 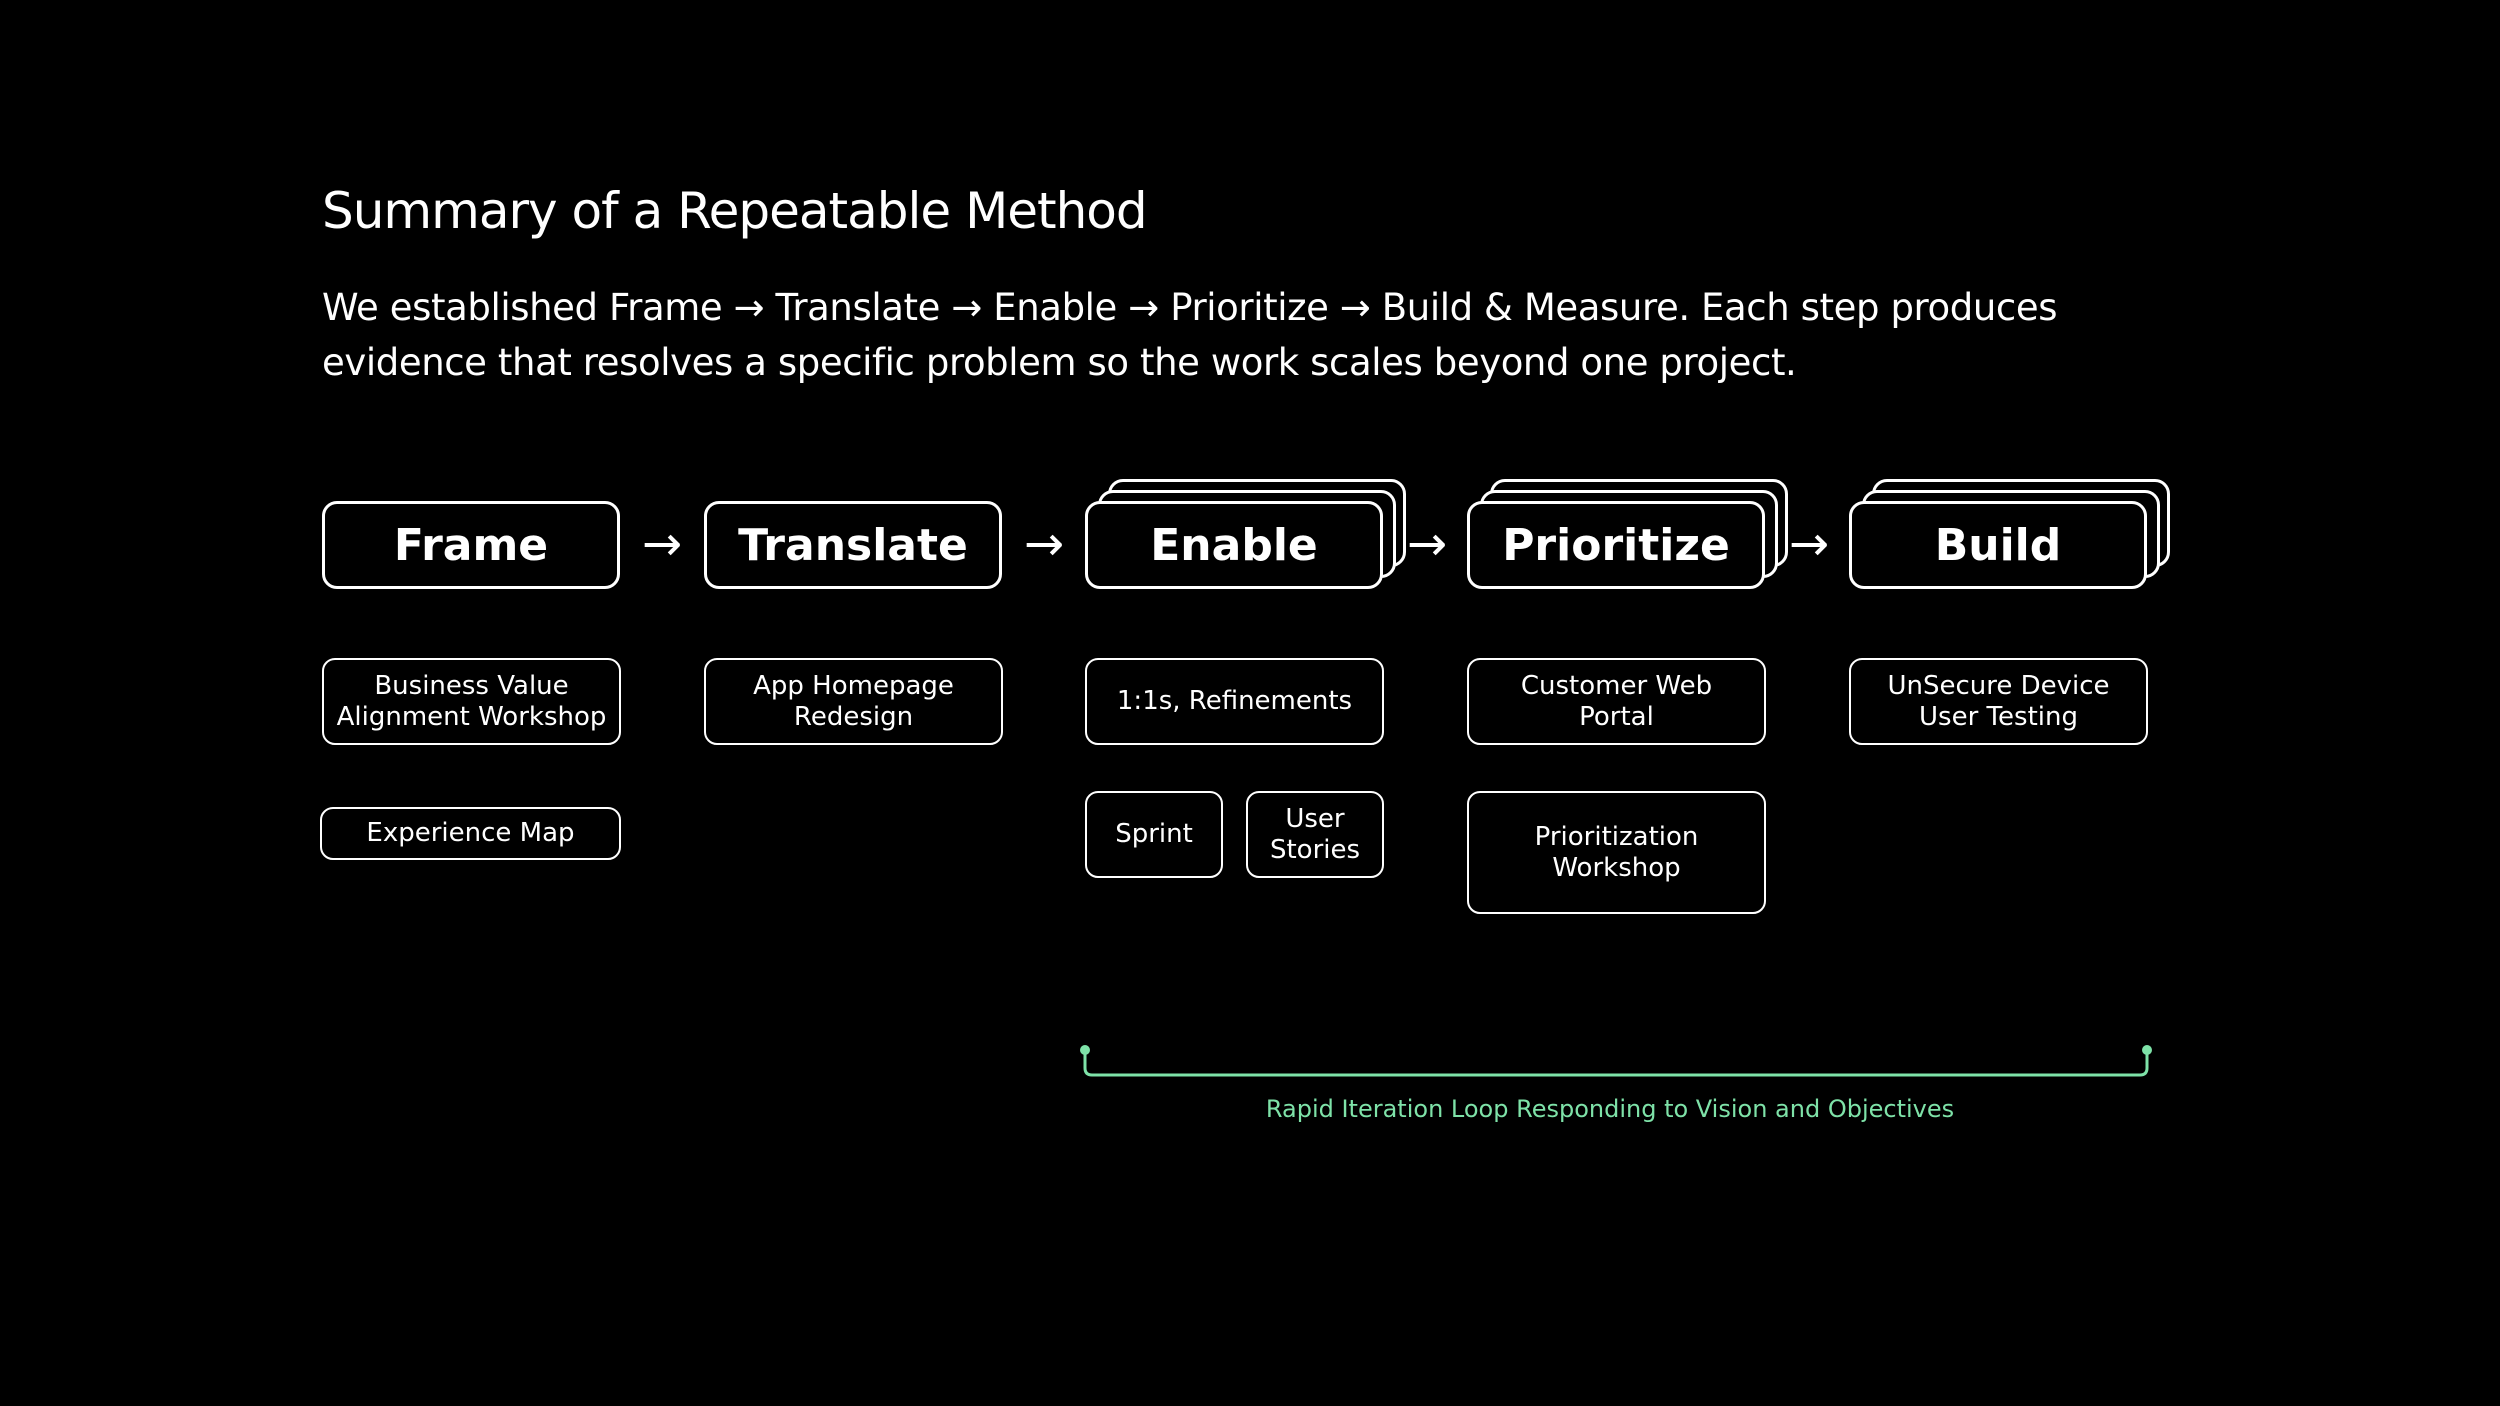 I want to click on card-prioritization-workshop: Prioritization Workshop, so click(x=1616, y=852).